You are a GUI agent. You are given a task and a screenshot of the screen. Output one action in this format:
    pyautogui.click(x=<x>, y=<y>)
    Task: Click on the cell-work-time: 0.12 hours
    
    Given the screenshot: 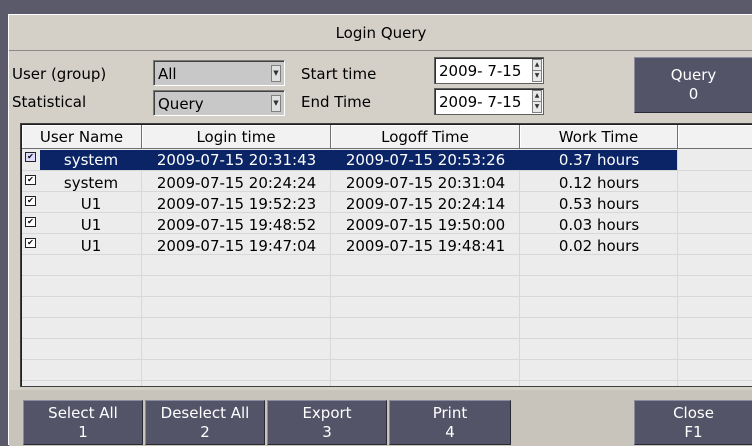 What is the action you would take?
    pyautogui.click(x=599, y=183)
    